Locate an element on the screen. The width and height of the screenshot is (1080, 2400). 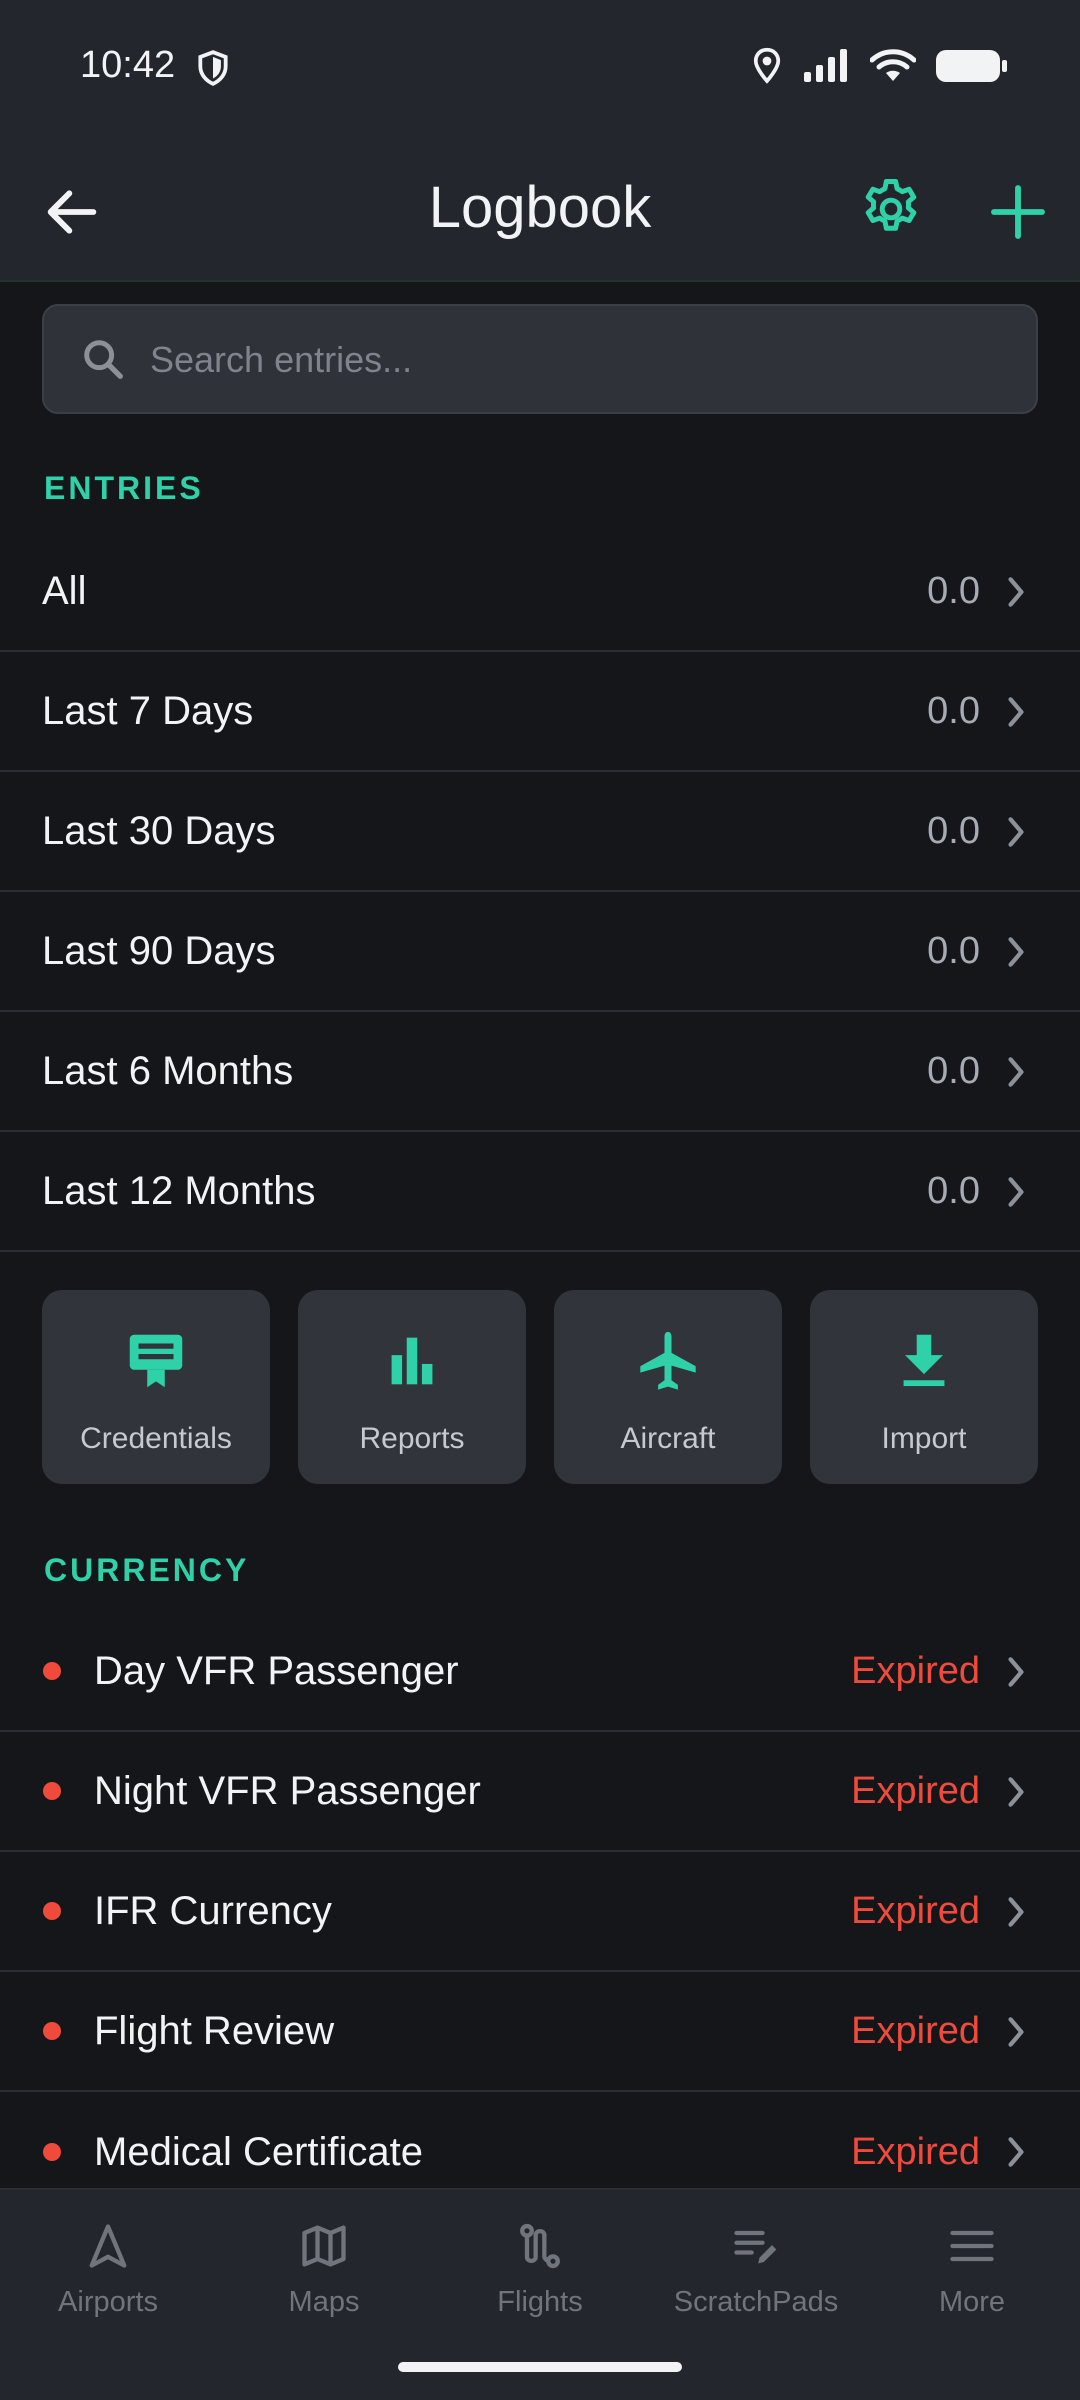
row-label: Last 12 Months is located at coordinates (179, 1190).